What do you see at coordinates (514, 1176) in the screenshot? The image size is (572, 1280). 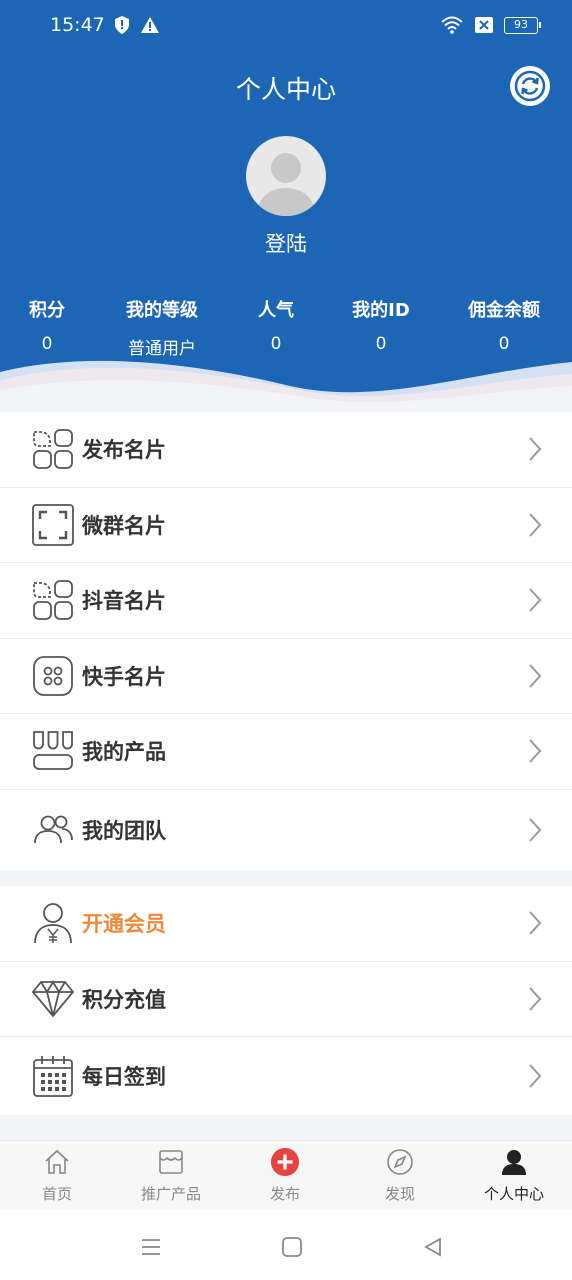 I see `tab-profile: 个人中心` at bounding box center [514, 1176].